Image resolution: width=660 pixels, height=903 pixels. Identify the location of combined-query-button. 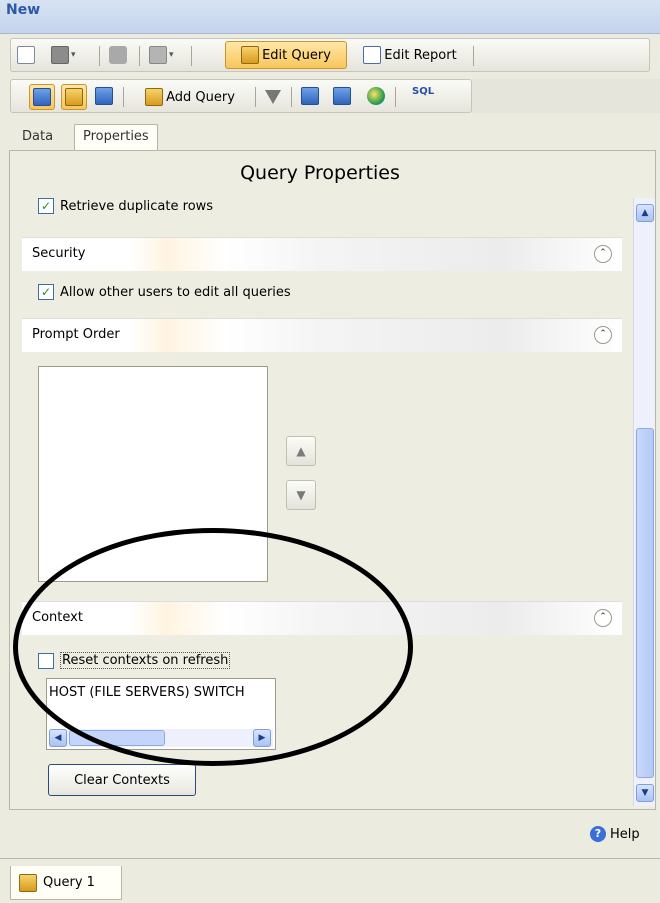
(104, 96).